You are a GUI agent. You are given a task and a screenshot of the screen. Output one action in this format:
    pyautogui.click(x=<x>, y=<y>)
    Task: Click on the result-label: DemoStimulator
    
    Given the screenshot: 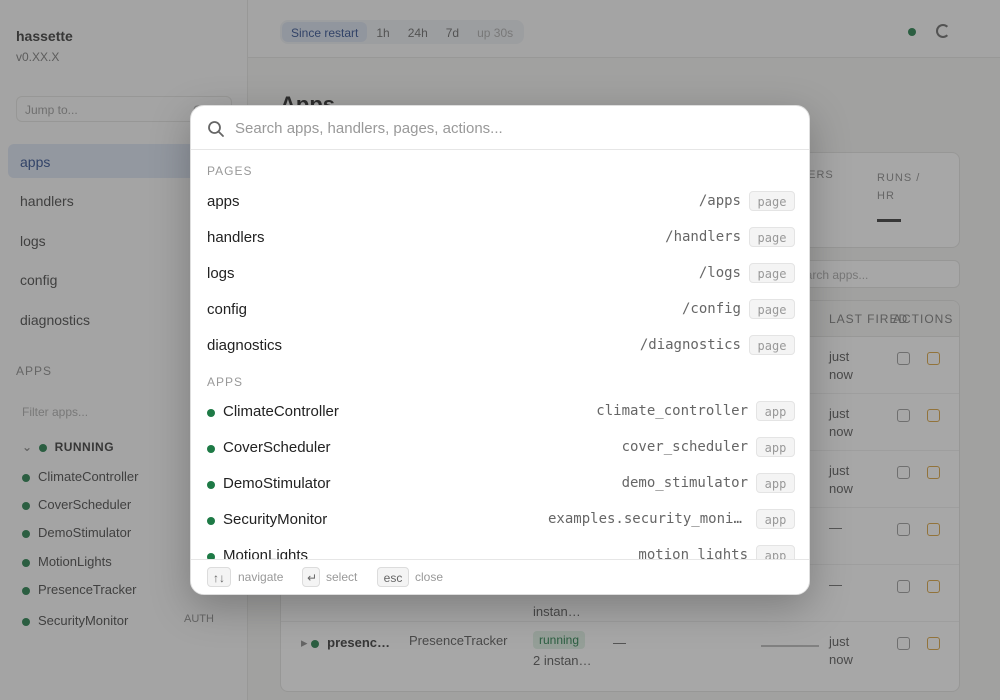 What is the action you would take?
    pyautogui.click(x=277, y=483)
    